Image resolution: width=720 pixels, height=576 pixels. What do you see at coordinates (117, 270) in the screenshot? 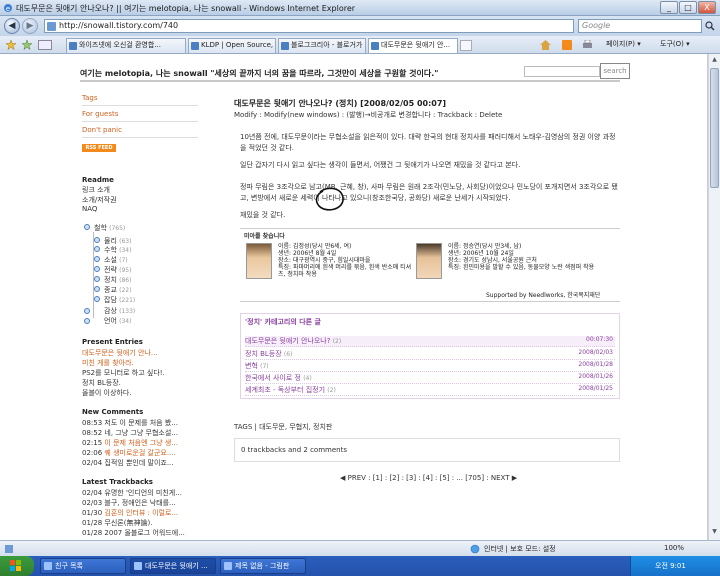
I see `category-item: 전략 (95)` at bounding box center [117, 270].